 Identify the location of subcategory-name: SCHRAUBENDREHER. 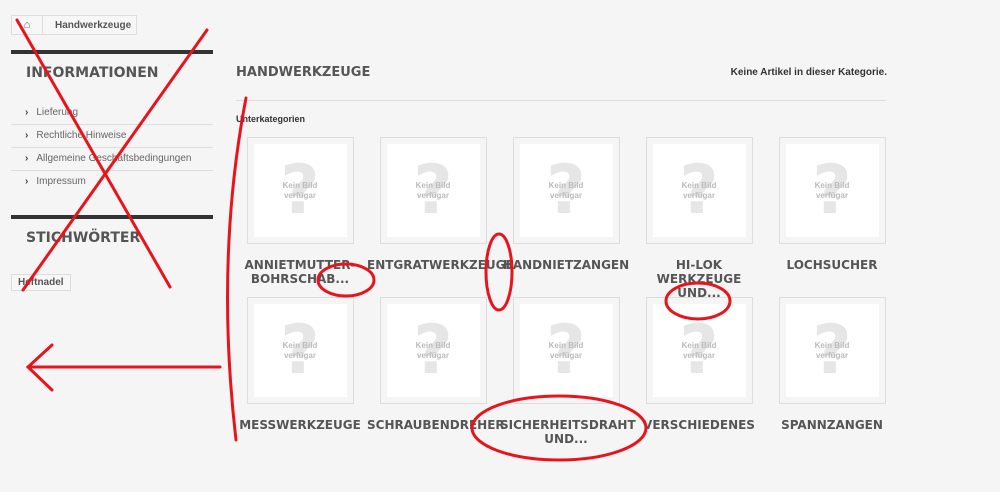
(436, 425).